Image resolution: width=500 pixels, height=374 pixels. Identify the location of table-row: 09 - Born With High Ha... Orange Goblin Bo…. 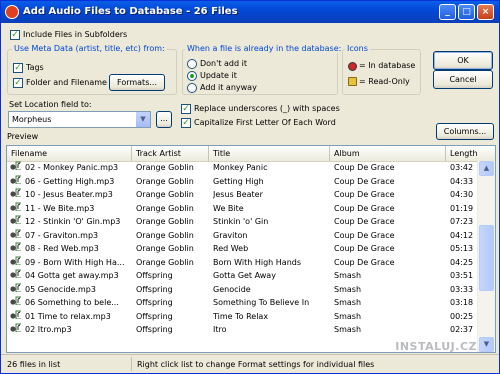
(243, 263).